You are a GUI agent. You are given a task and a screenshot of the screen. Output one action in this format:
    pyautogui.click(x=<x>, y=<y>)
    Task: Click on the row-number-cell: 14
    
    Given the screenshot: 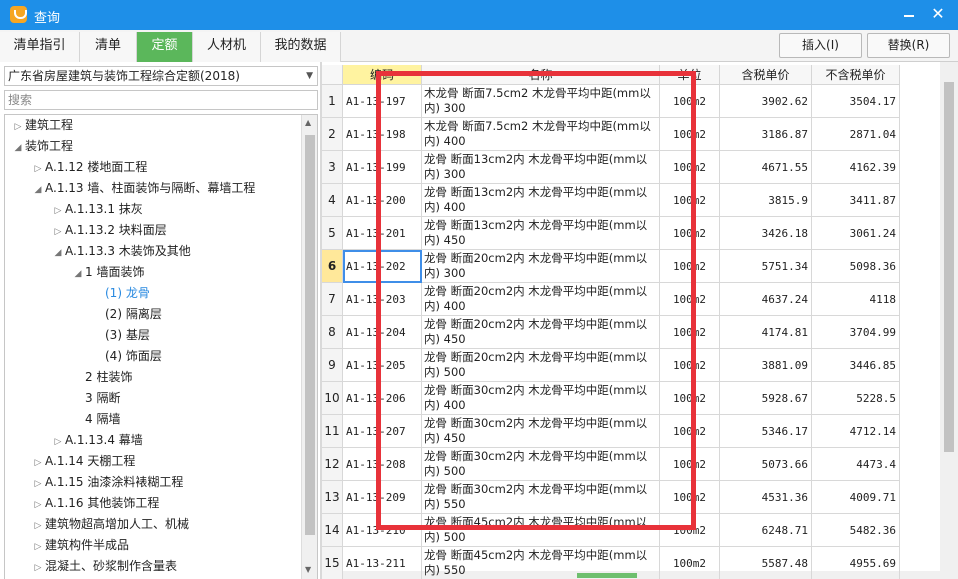 What is the action you would take?
    pyautogui.click(x=332, y=530)
    